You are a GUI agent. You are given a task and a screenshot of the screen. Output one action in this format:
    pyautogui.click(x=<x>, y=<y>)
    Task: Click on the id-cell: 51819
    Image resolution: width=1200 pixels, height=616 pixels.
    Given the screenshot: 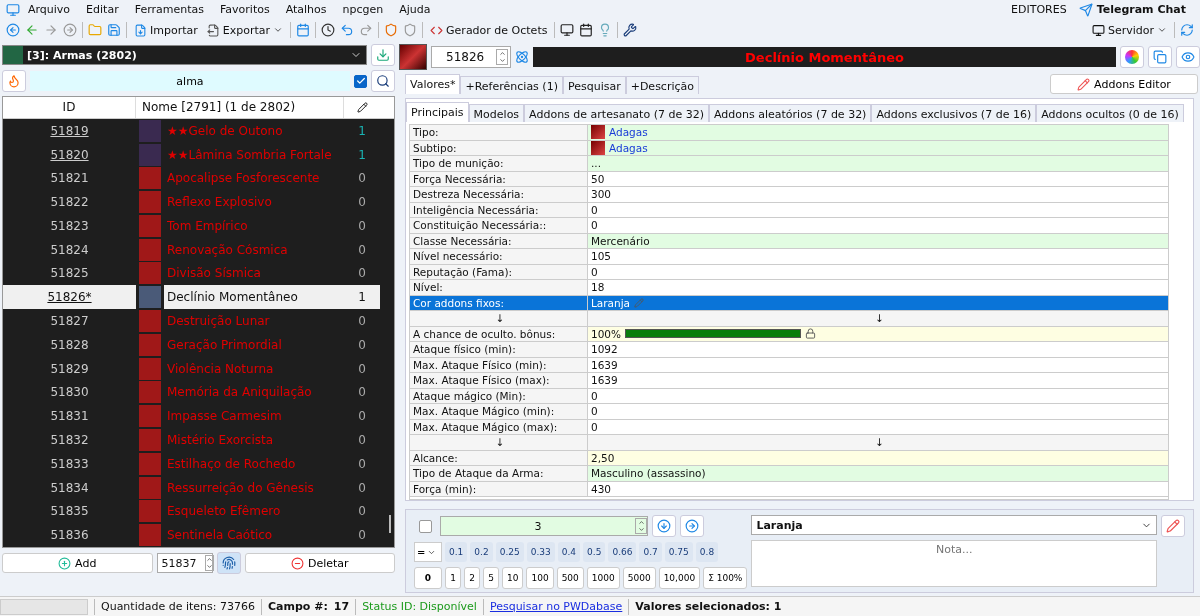 What is the action you would take?
    pyautogui.click(x=69, y=130)
    